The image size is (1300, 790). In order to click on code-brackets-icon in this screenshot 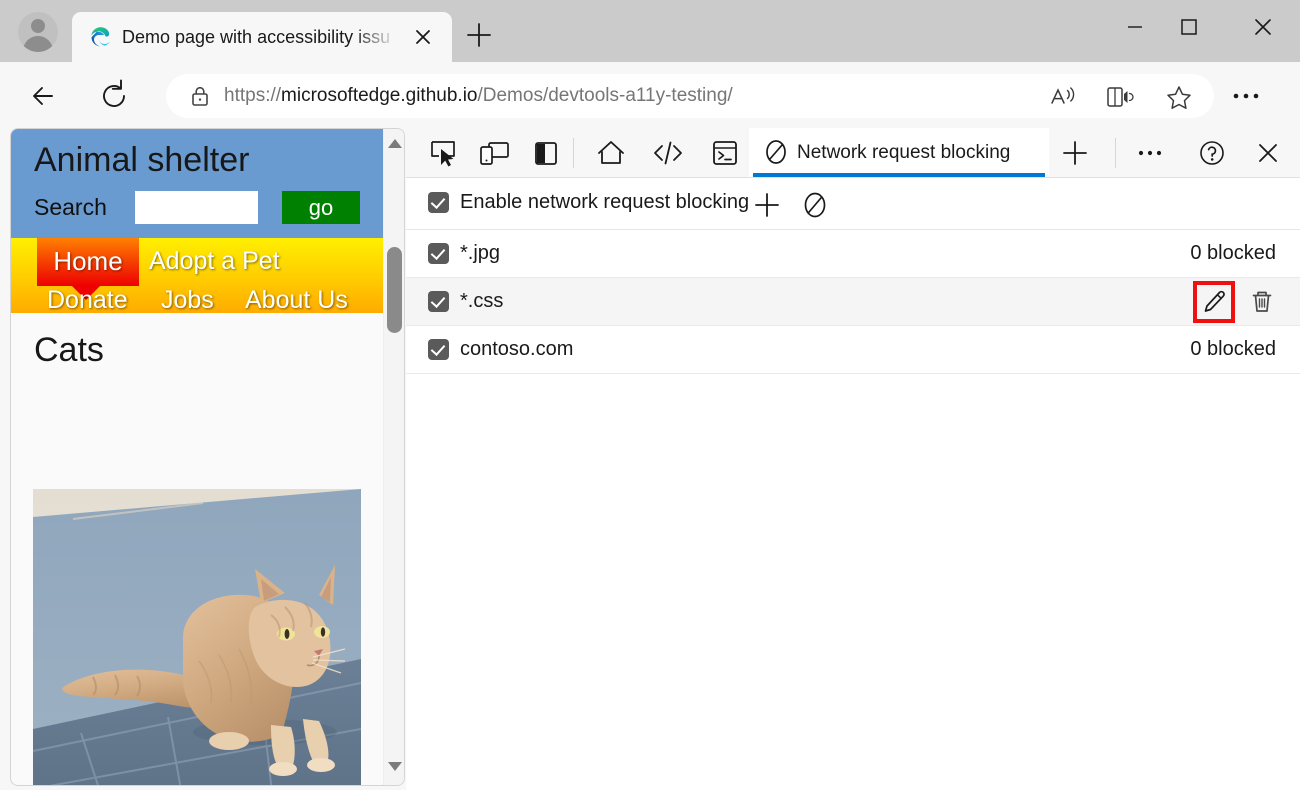, I will do `click(668, 153)`.